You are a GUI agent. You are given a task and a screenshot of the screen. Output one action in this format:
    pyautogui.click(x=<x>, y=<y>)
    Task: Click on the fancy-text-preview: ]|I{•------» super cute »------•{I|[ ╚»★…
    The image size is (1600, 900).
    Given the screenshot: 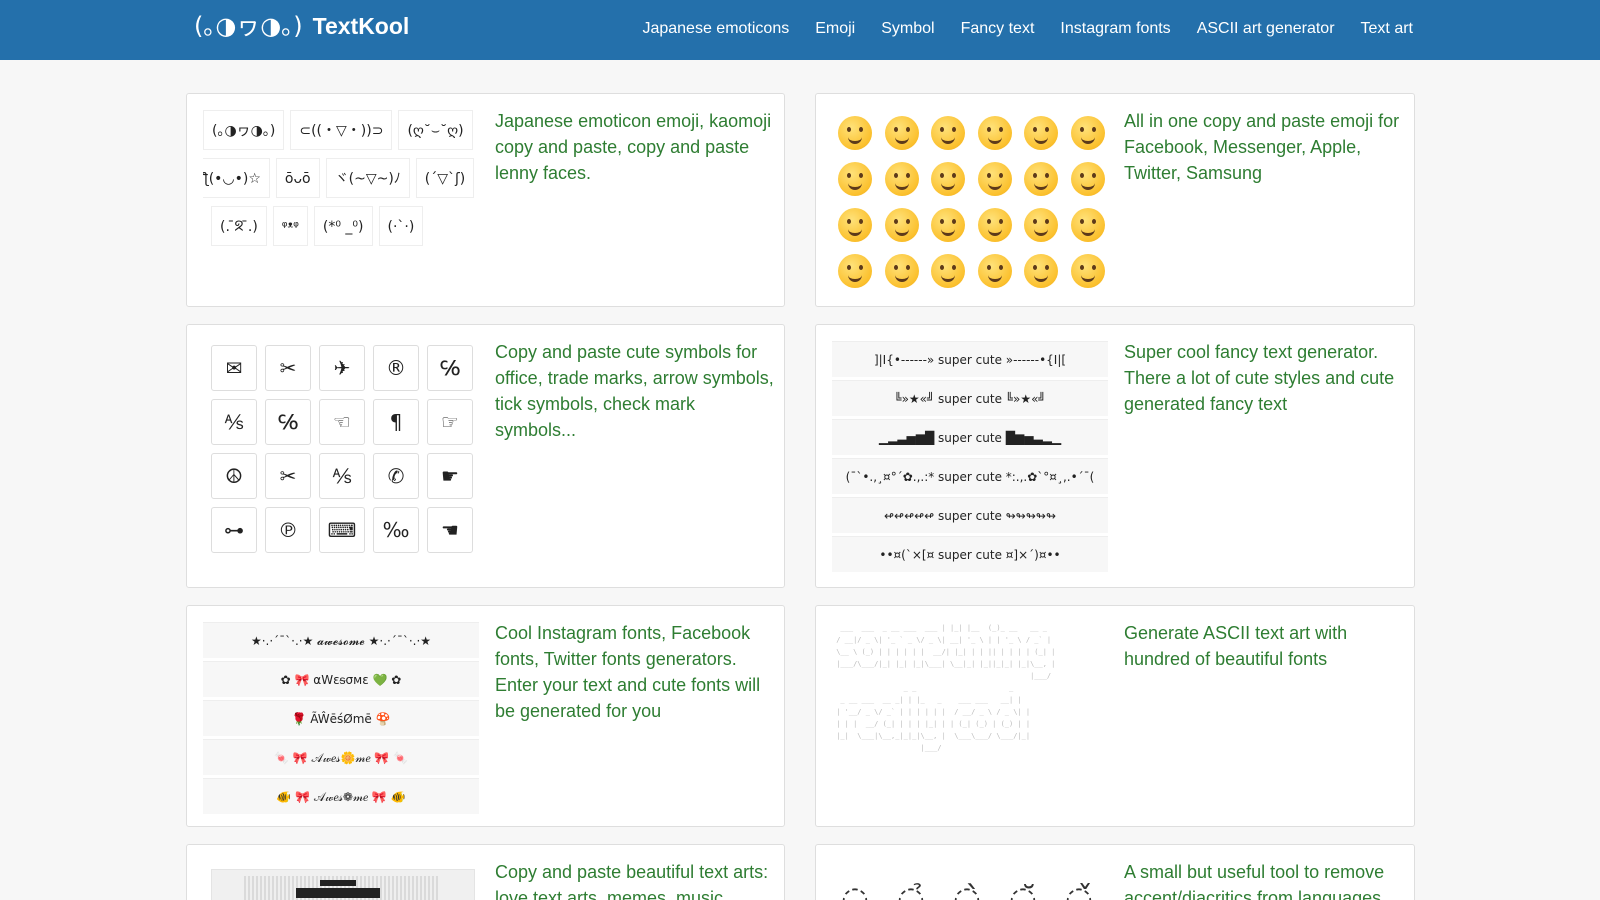 What is the action you would take?
    pyautogui.click(x=970, y=458)
    